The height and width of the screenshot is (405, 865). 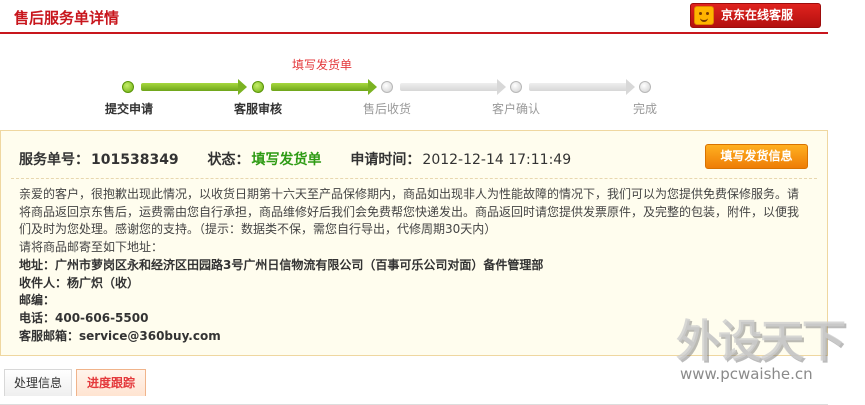 I want to click on tab-progress-tracking: 进度跟踪, so click(x=111, y=382).